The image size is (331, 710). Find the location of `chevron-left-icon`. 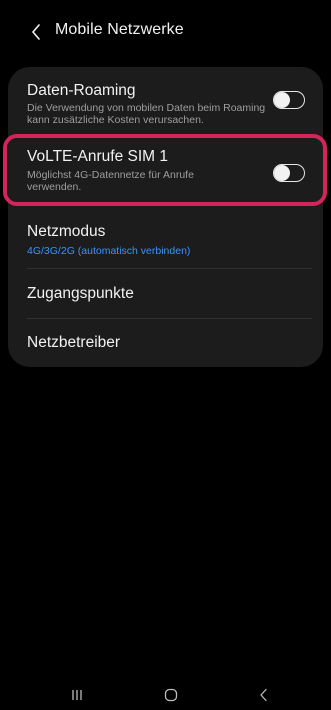

chevron-left-icon is located at coordinates (36, 32).